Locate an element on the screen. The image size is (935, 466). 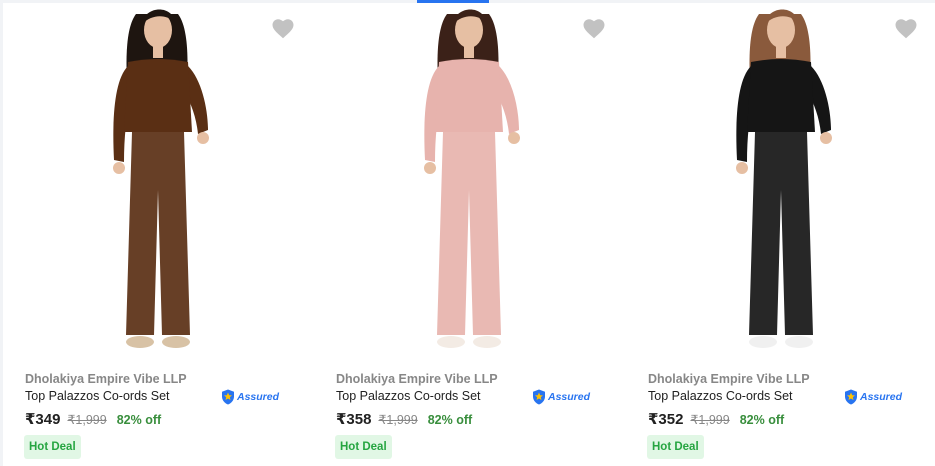
selling-price: ₹352 is located at coordinates (666, 419).